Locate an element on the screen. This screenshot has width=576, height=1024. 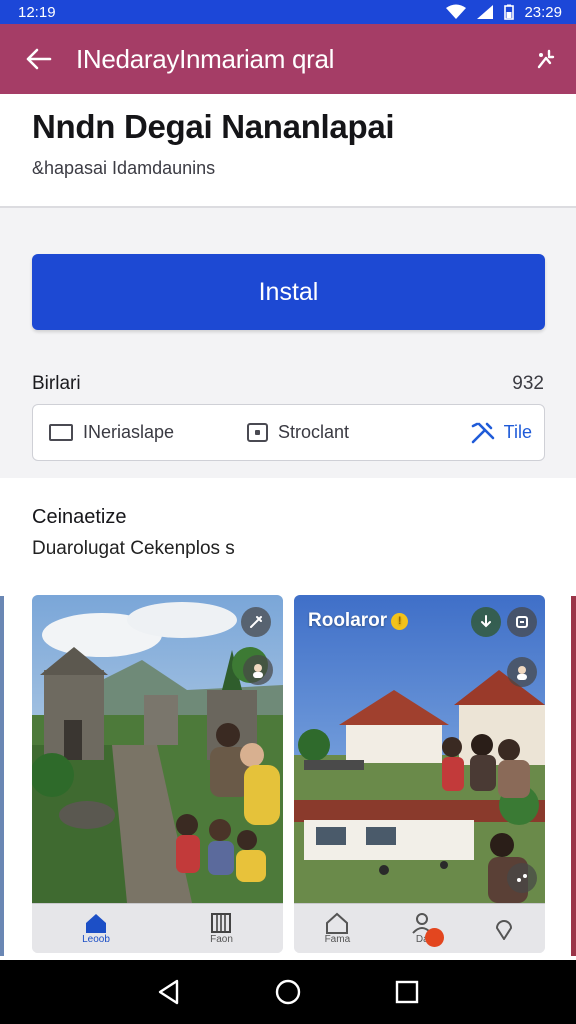
calendar-icon is located at coordinates (221, 923).